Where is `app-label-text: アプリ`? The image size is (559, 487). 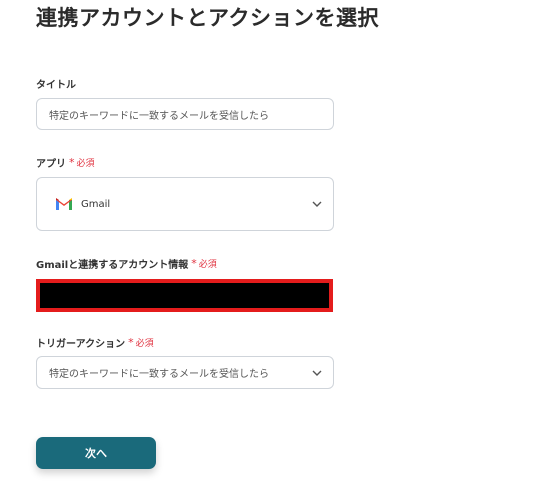
app-label-text: アプリ is located at coordinates (51, 164).